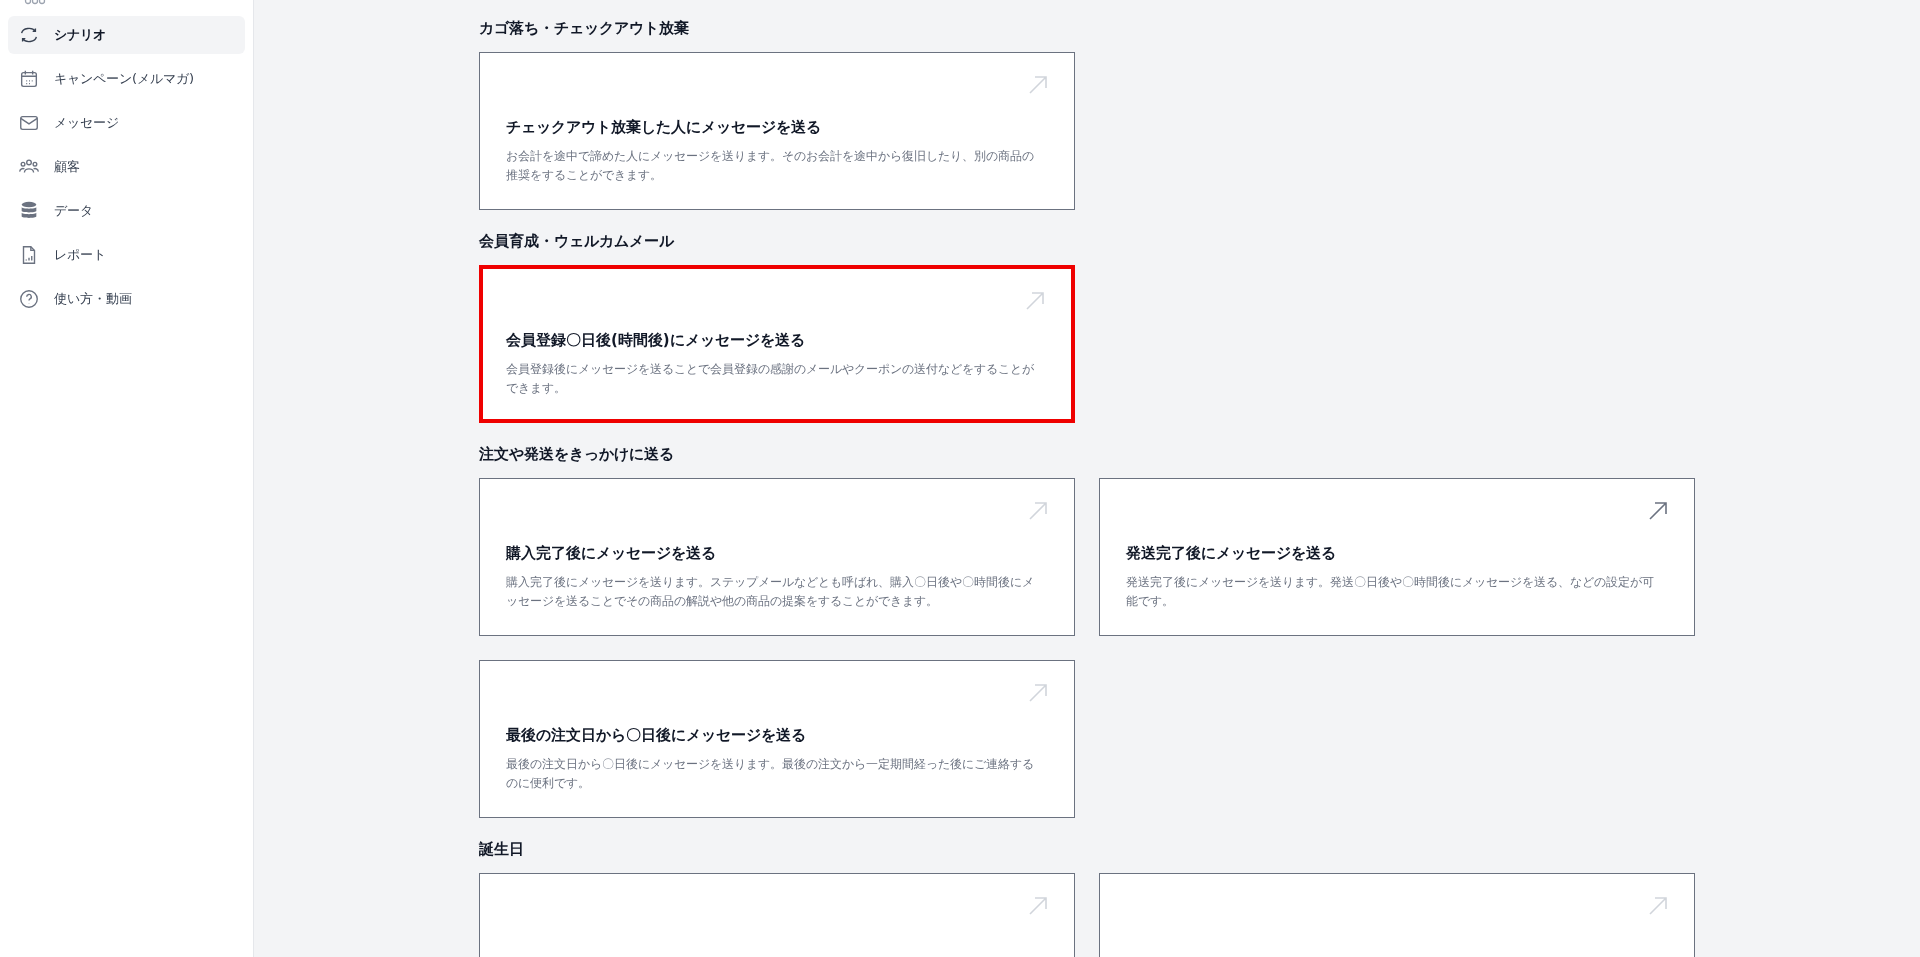  Describe the element at coordinates (664, 127) in the screenshot. I see `card-title: チェックアウト放棄した人にメッセージを送る` at that location.